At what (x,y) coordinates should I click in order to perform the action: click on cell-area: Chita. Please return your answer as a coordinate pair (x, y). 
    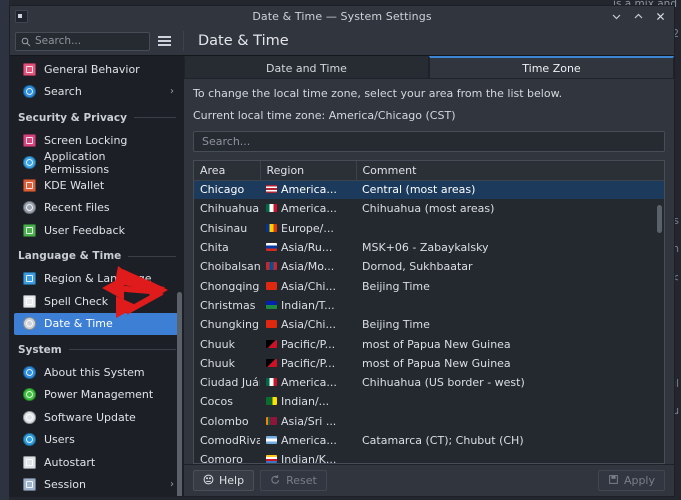
    Looking at the image, I should click on (214, 248).